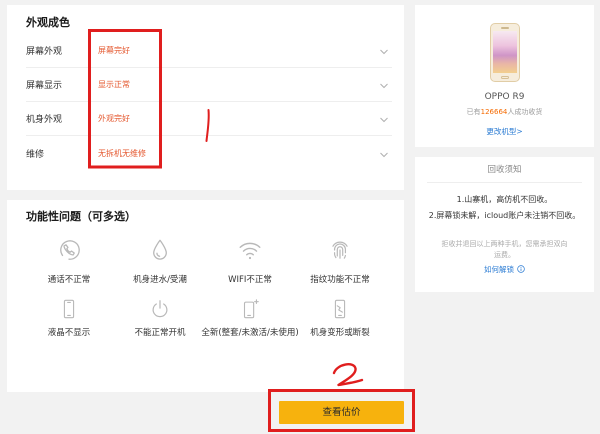 This screenshot has width=600, height=434. I want to click on how-to-unlock-link: 如何解锁, so click(504, 270).